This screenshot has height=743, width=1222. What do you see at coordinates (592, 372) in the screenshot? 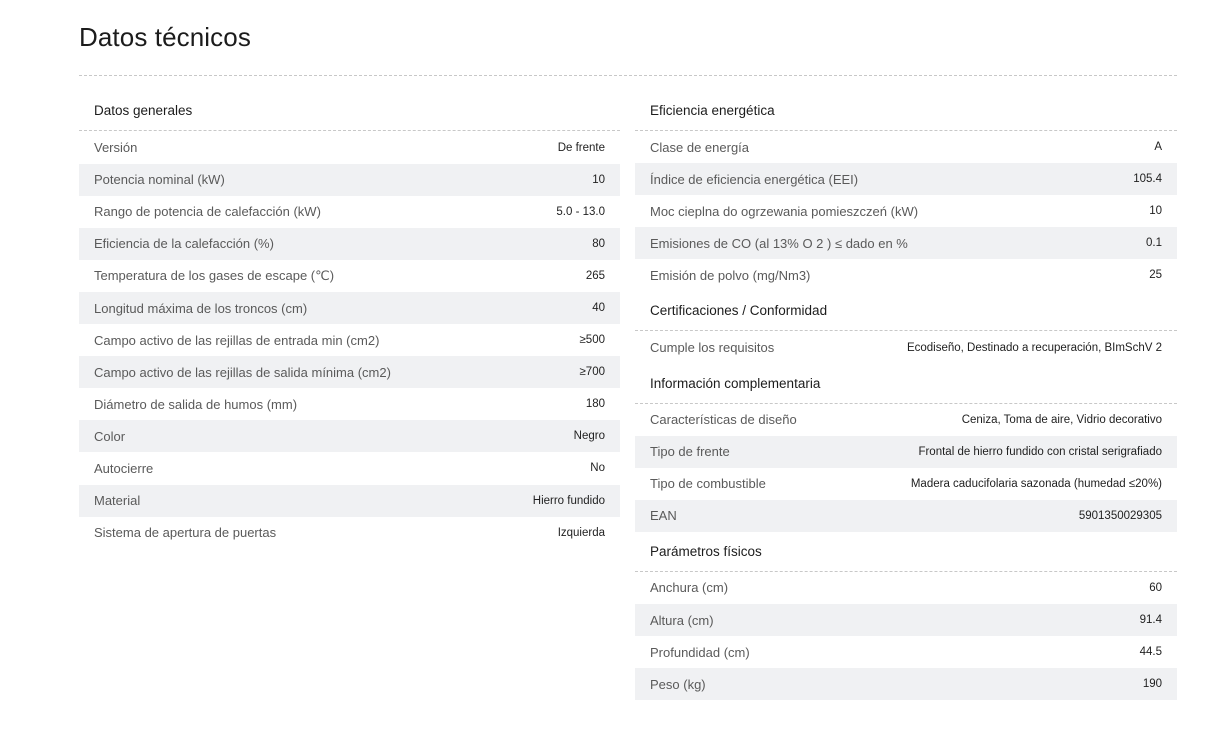
I see `spec-value: ≥700` at bounding box center [592, 372].